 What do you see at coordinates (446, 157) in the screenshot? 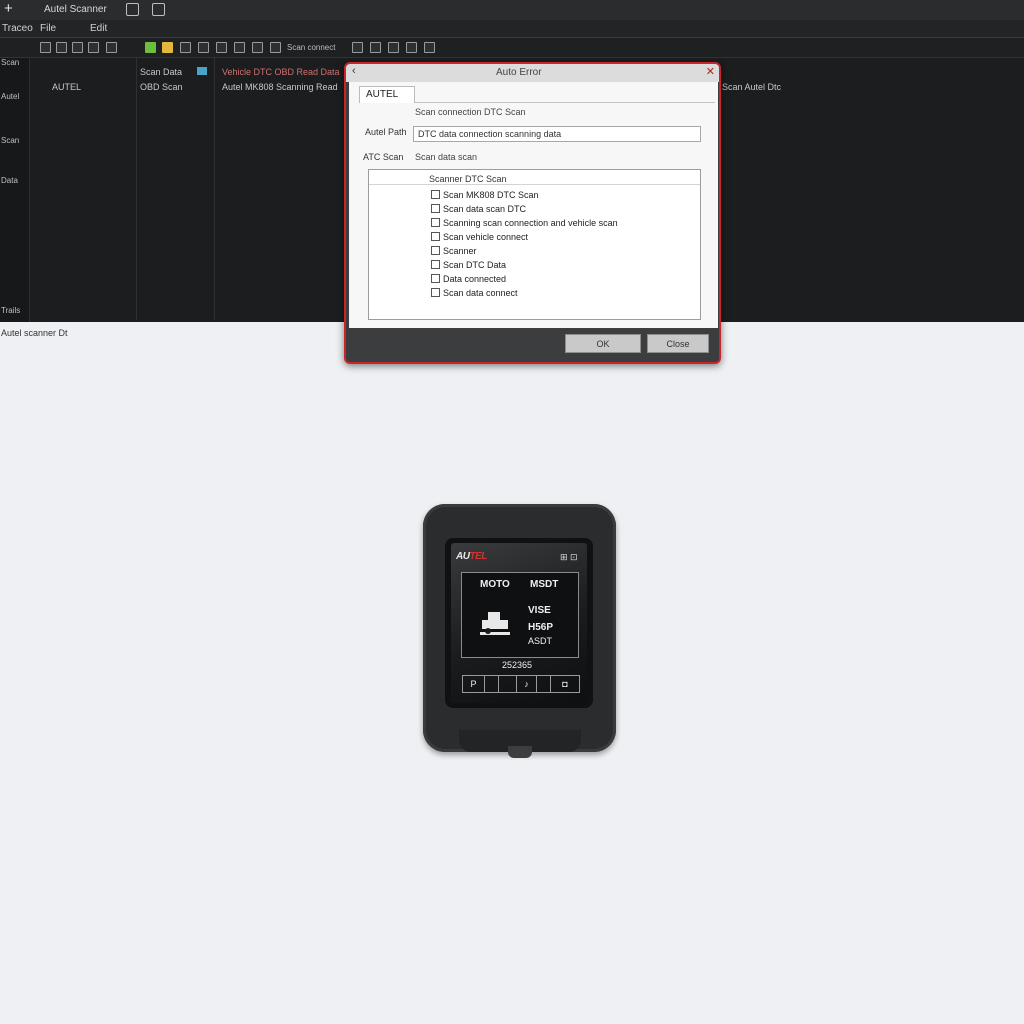
I see `scan-value: Scan data scan` at bounding box center [446, 157].